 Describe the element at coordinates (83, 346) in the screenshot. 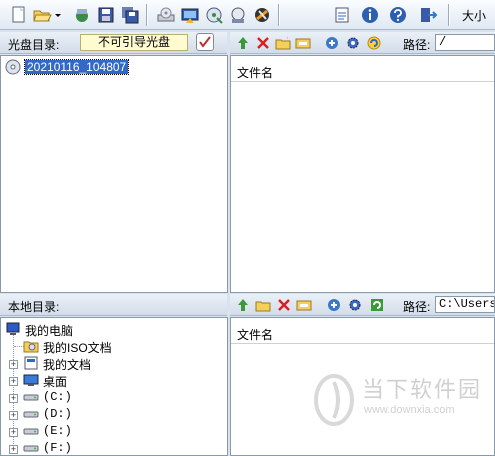

I see `tree-item-my-iso-documents: 我的ISO文档` at that location.